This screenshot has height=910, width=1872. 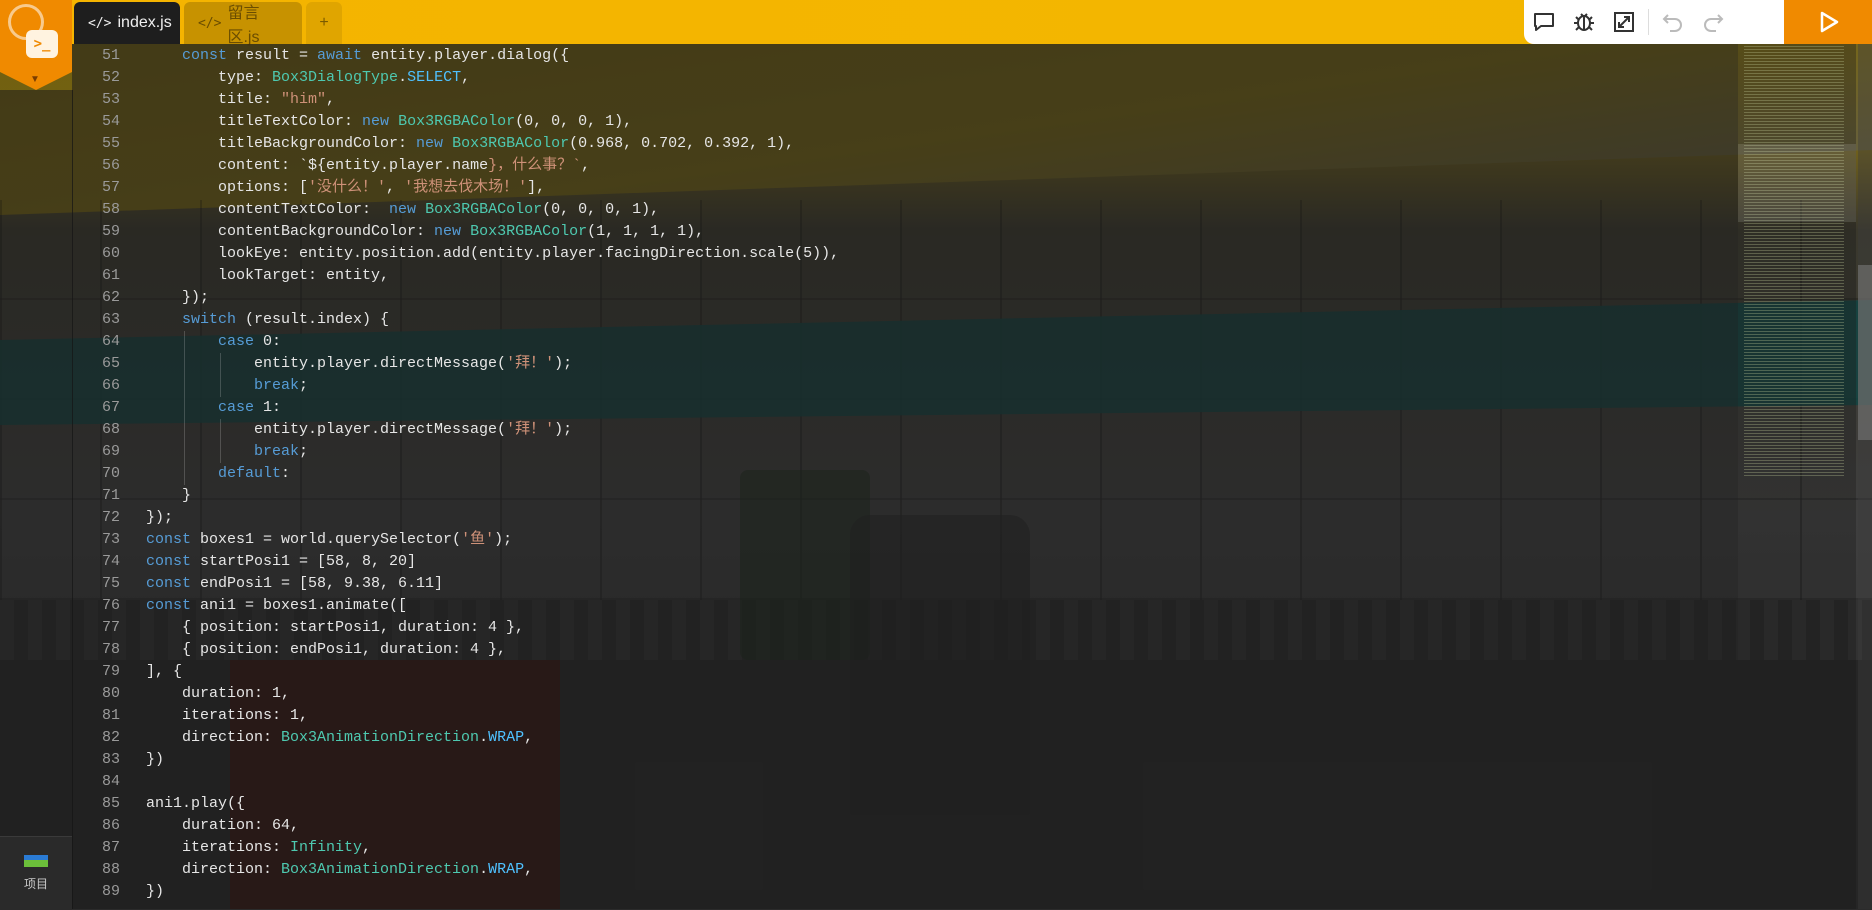 I want to click on code-line: 84, so click(x=109, y=782).